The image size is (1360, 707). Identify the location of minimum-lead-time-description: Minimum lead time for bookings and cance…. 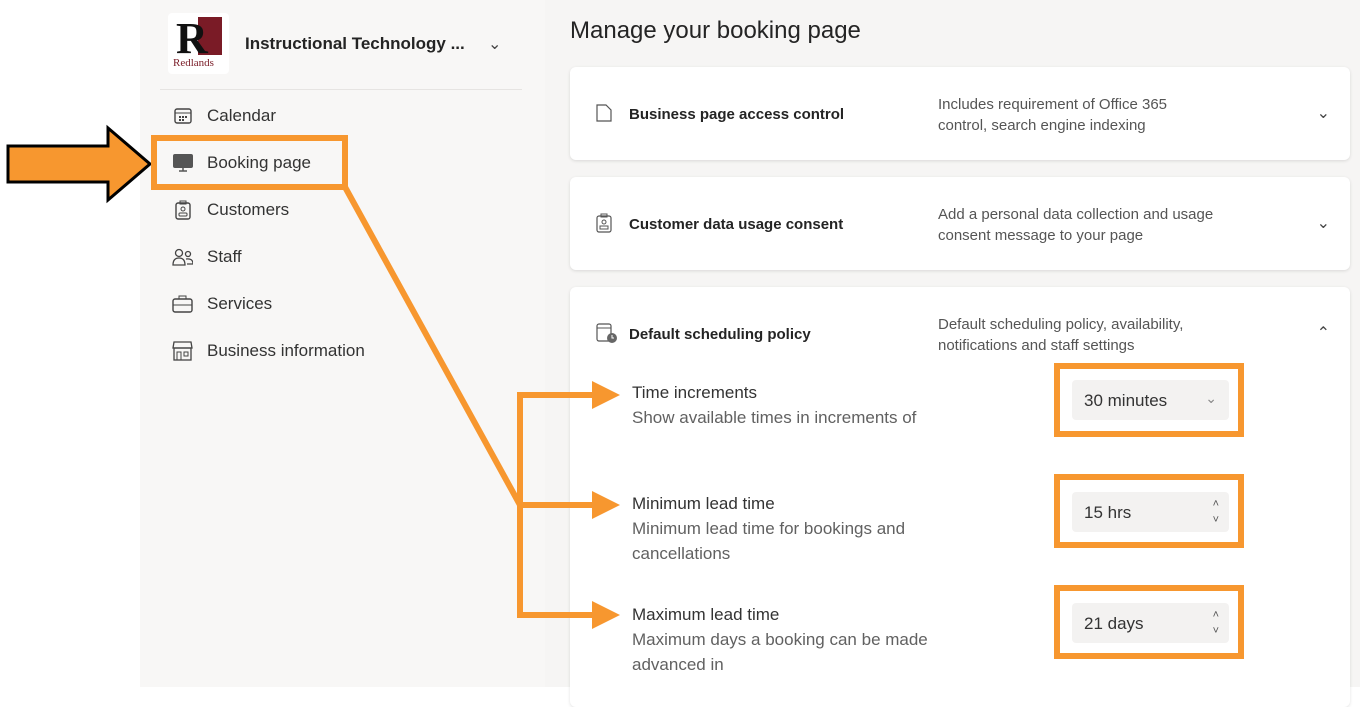
(769, 541).